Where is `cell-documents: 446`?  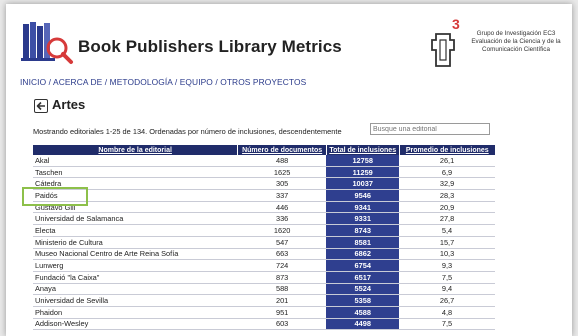
cell-documents: 446 is located at coordinates (282, 207).